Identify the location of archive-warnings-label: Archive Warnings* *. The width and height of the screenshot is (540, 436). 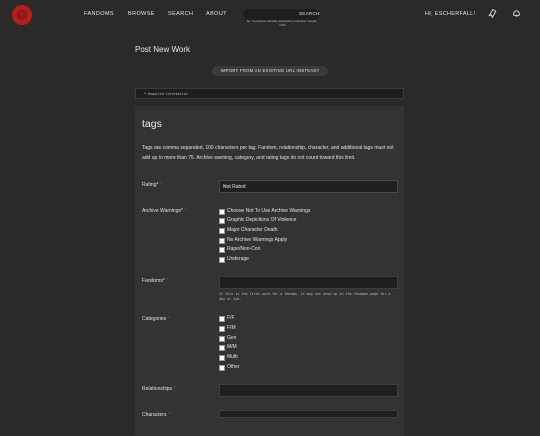
(164, 211).